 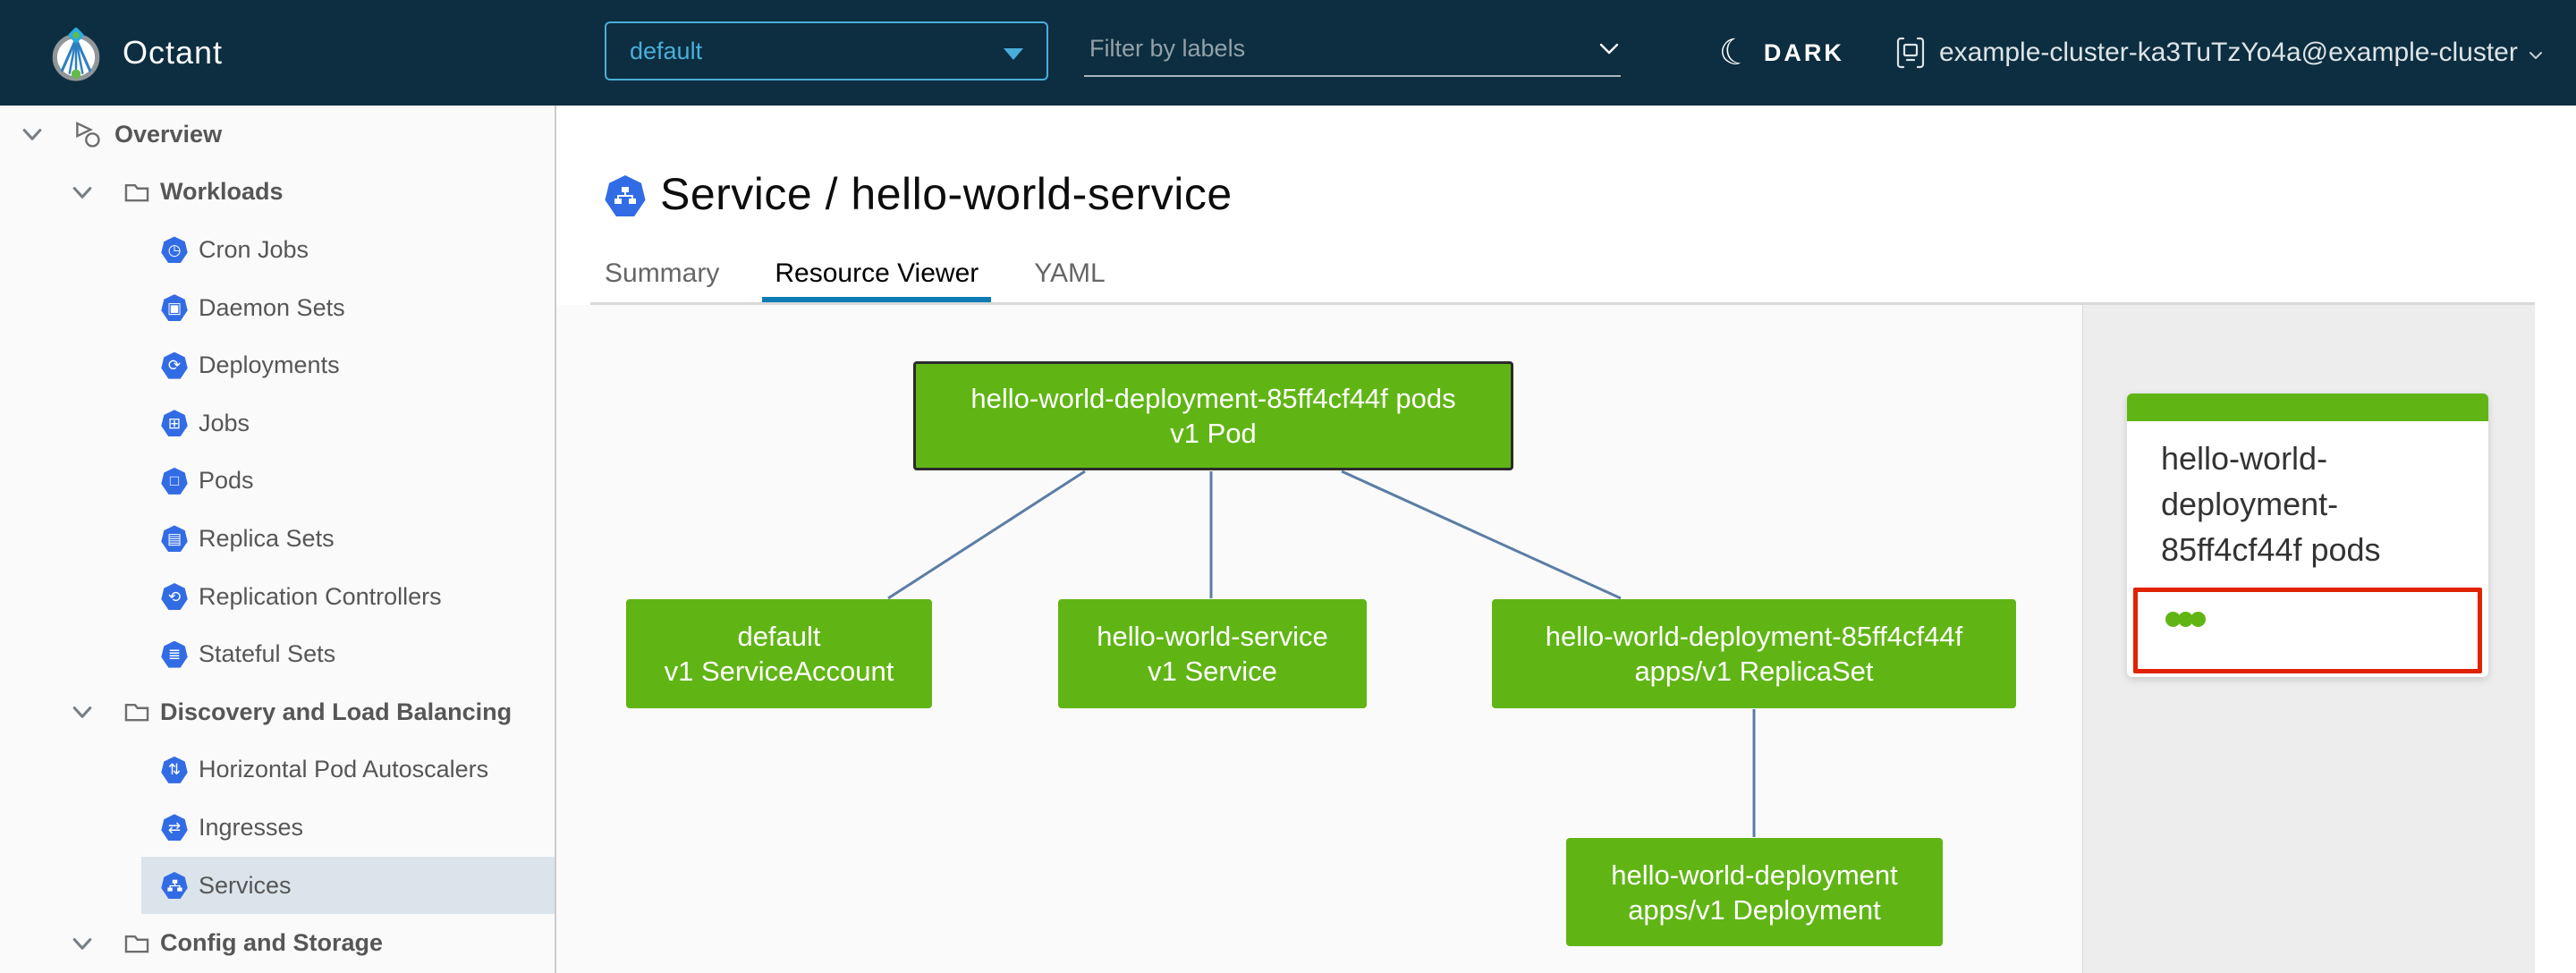 I want to click on sidebar-item-label: Daemon Sets, so click(x=272, y=307).